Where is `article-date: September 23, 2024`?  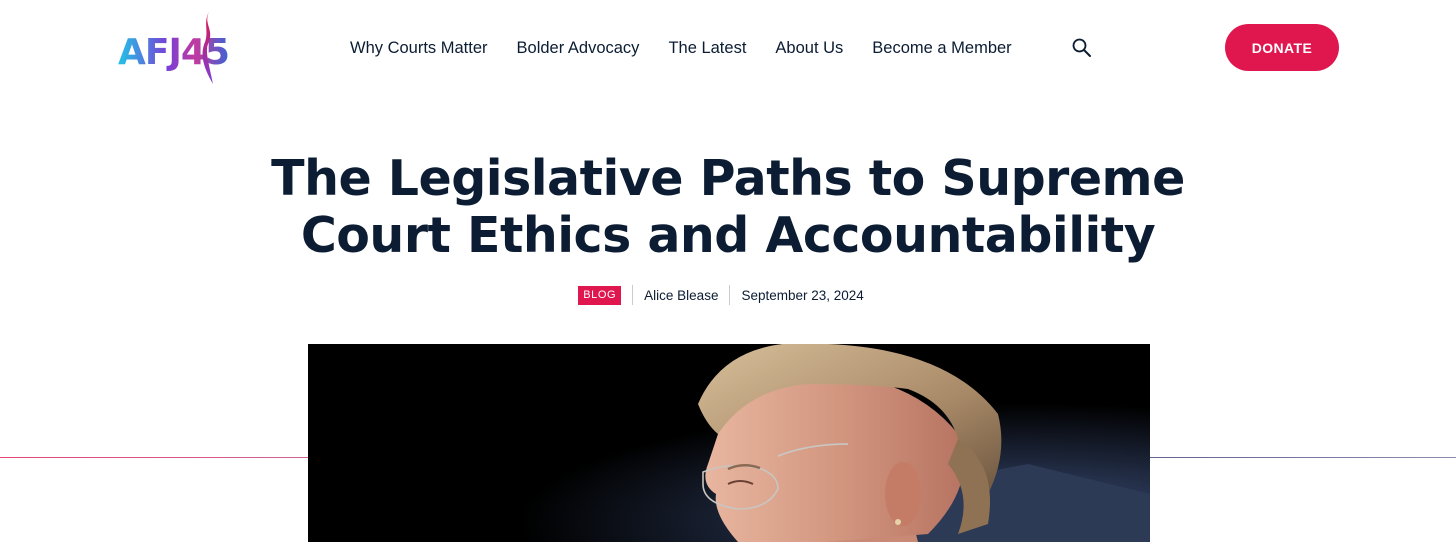 article-date: September 23, 2024 is located at coordinates (802, 295).